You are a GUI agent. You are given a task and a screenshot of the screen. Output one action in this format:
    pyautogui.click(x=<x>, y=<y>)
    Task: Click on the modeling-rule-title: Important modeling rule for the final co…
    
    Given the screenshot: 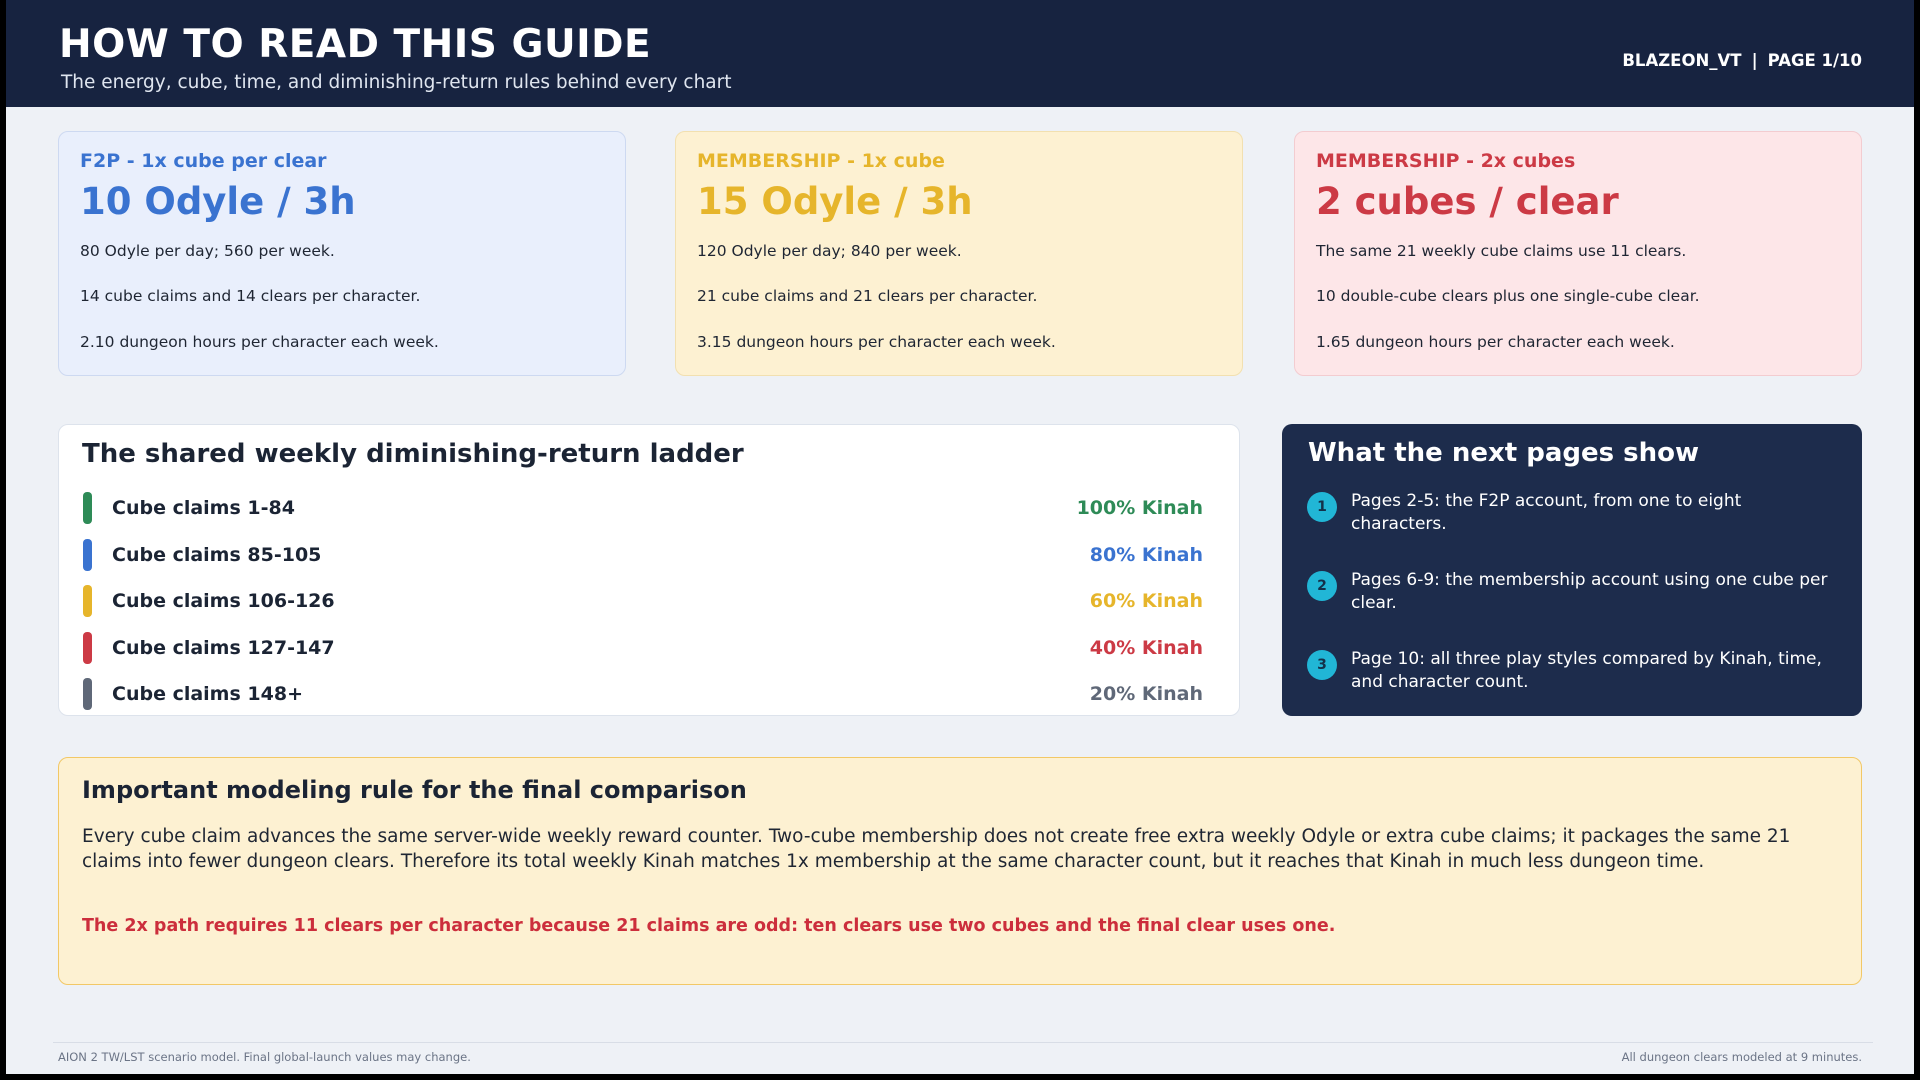 What is the action you would take?
    pyautogui.click(x=414, y=790)
    